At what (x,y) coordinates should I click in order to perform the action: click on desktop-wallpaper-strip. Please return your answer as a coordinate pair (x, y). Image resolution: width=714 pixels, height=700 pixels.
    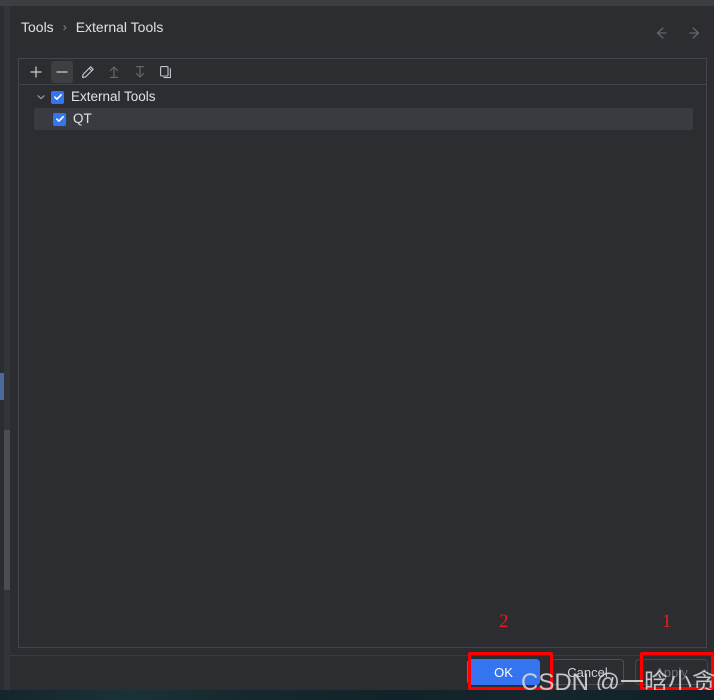
    Looking at the image, I should click on (357, 695).